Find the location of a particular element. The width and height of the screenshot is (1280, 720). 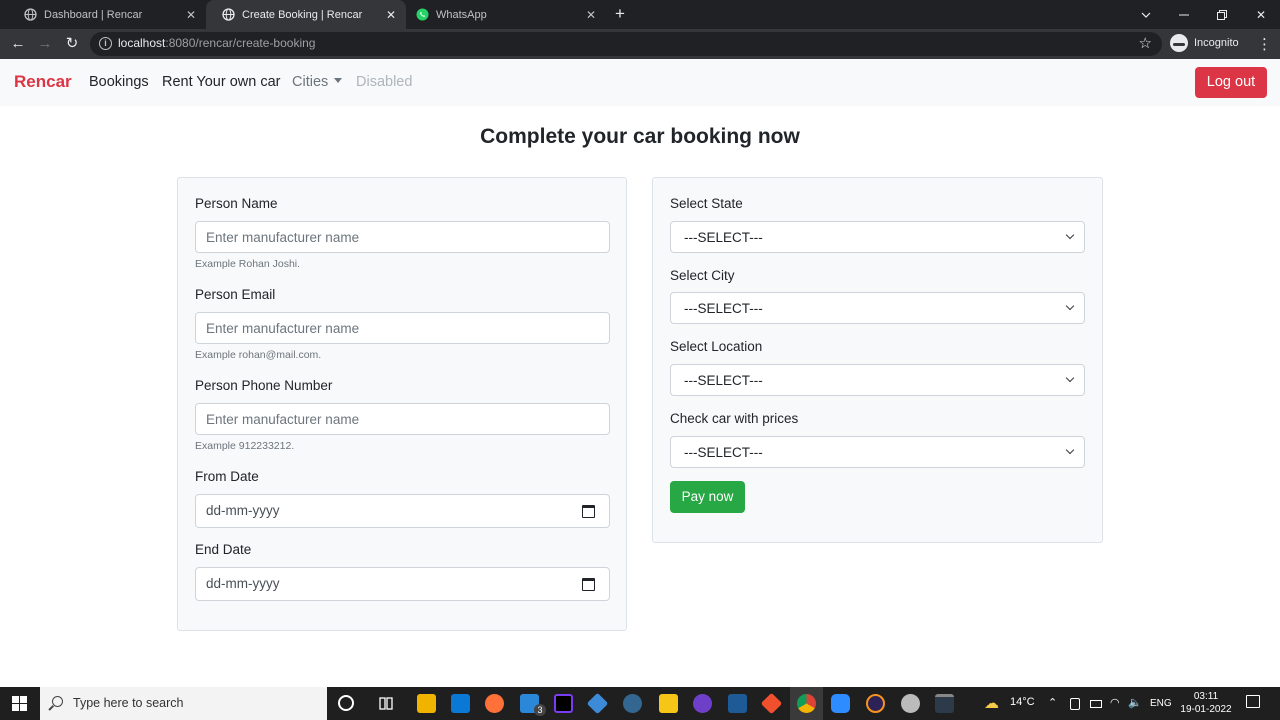

from-date-input: dd-mm-yyyy is located at coordinates (402, 511).